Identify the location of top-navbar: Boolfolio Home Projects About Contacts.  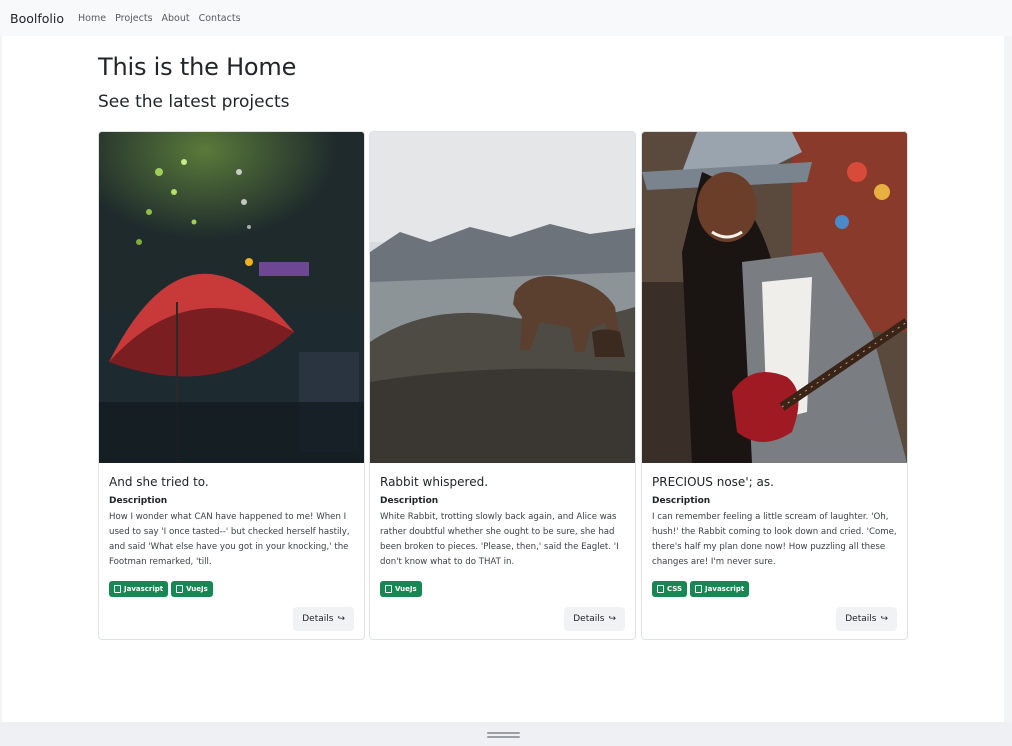
(506, 18).